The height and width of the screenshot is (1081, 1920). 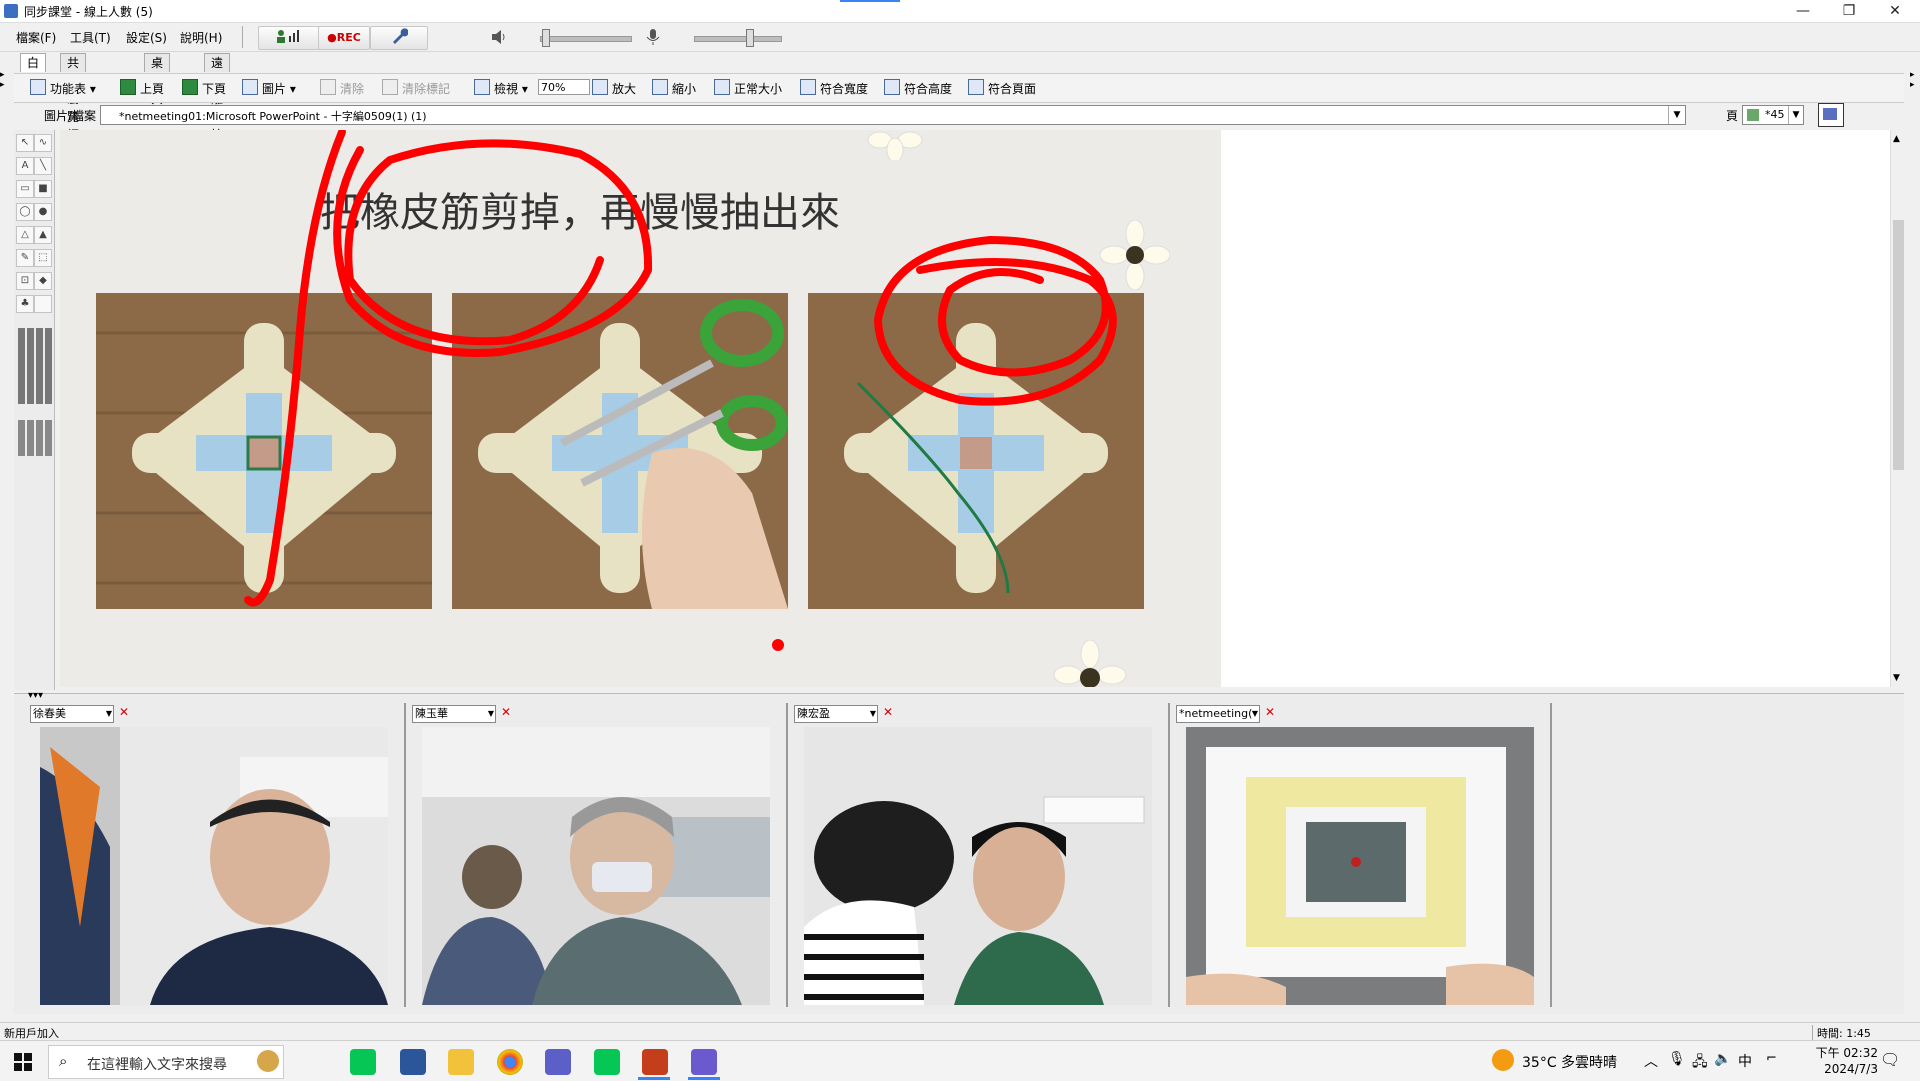 What do you see at coordinates (390, 87) in the screenshot?
I see `eraser-icon` at bounding box center [390, 87].